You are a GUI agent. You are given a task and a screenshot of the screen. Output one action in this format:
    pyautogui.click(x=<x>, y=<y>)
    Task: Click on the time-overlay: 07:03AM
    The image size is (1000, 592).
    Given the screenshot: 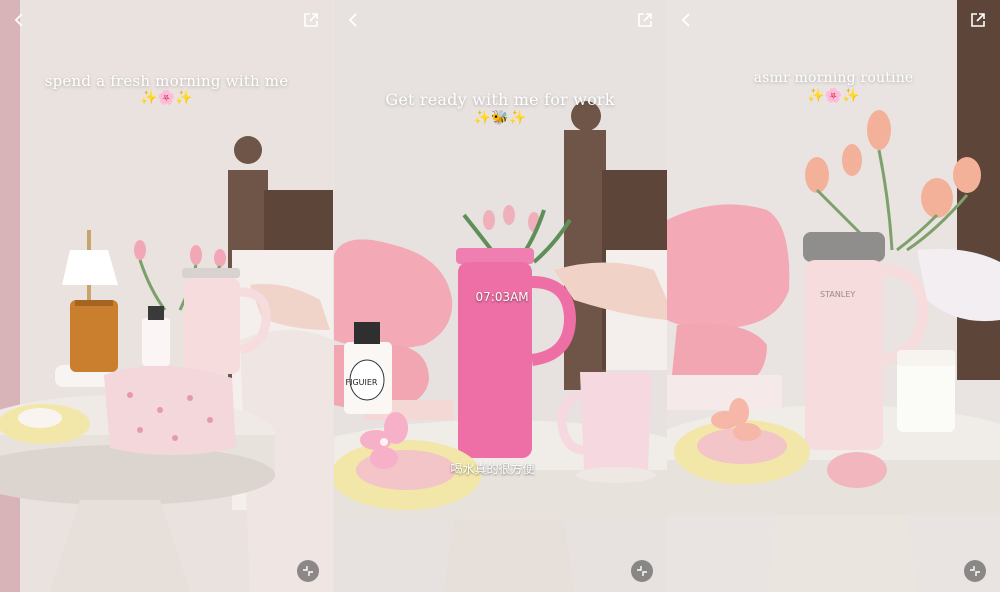 What is the action you would take?
    pyautogui.click(x=502, y=297)
    